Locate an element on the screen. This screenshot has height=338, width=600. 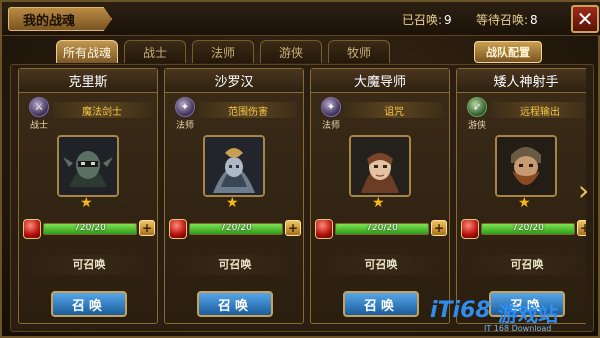
watermark: iTi68 游戏站 IT 168 Download is located at coordinates (515, 317).